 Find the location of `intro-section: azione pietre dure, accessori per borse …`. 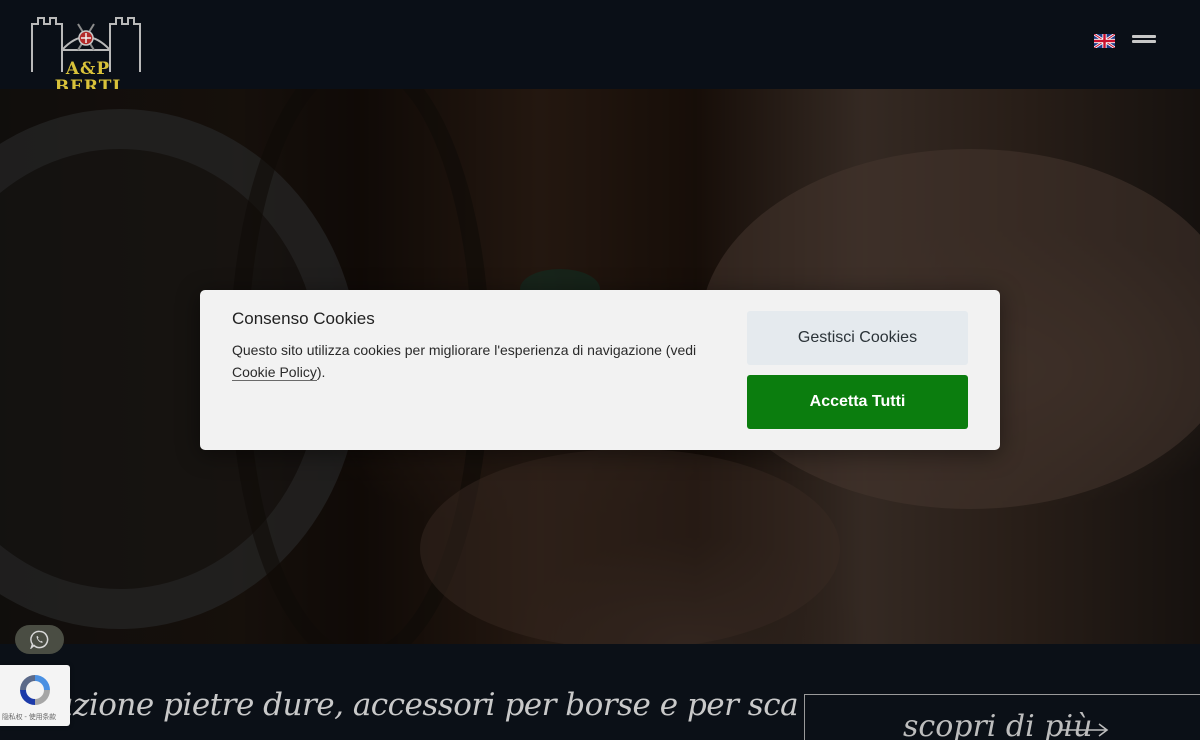

intro-section: azione pietre dure, accessori per borse … is located at coordinates (600, 692).